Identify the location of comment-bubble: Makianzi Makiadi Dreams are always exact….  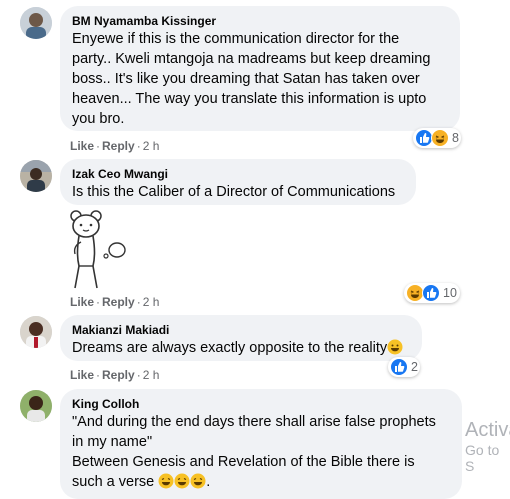
(241, 338).